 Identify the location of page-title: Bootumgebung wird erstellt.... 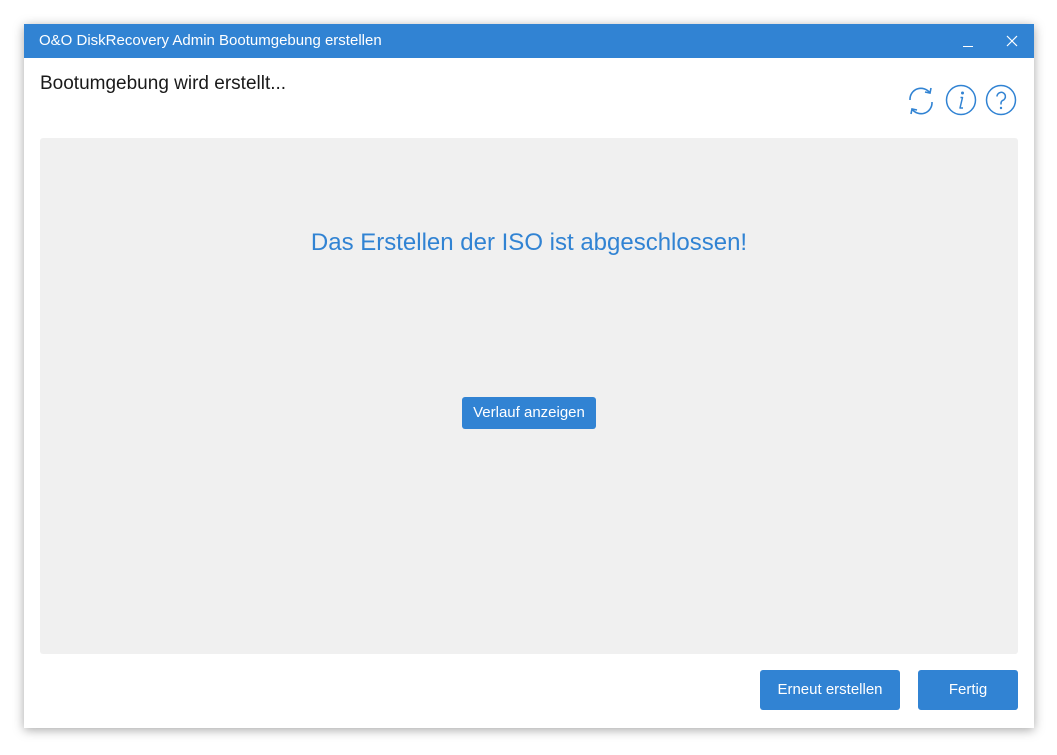
(163, 83).